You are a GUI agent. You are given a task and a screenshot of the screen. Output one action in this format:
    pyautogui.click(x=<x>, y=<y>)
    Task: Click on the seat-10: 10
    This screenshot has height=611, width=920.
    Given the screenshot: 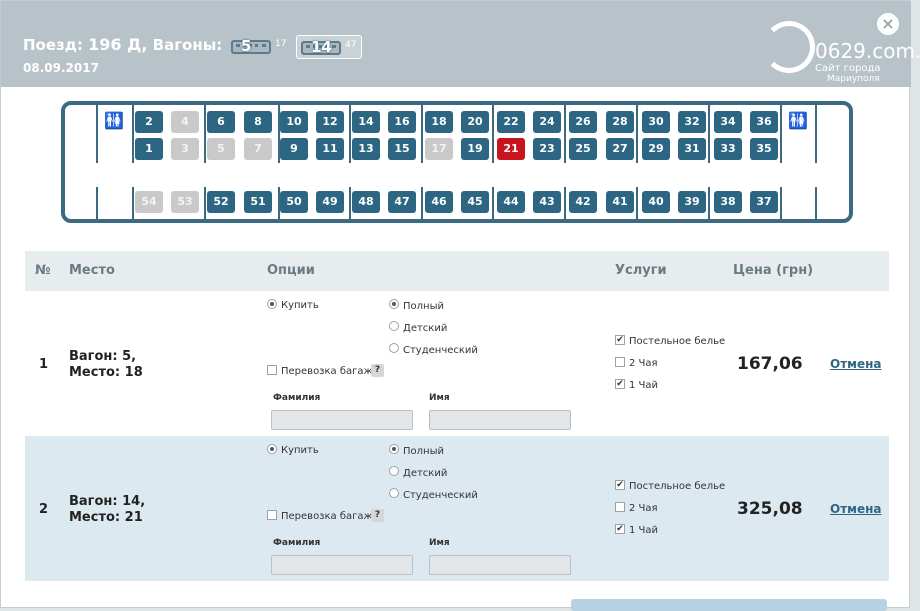 What is the action you would take?
    pyautogui.click(x=294, y=122)
    